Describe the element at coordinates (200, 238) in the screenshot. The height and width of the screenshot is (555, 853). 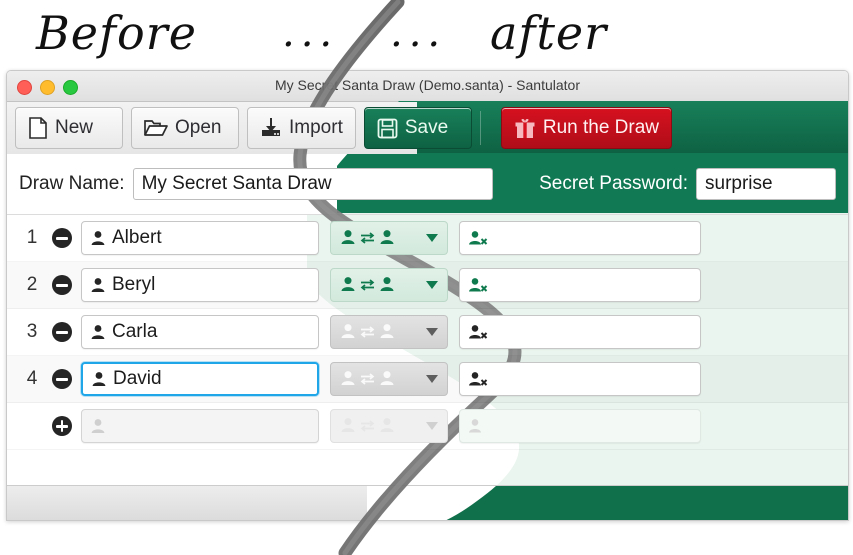
I see `participant-name-input: Albert` at that location.